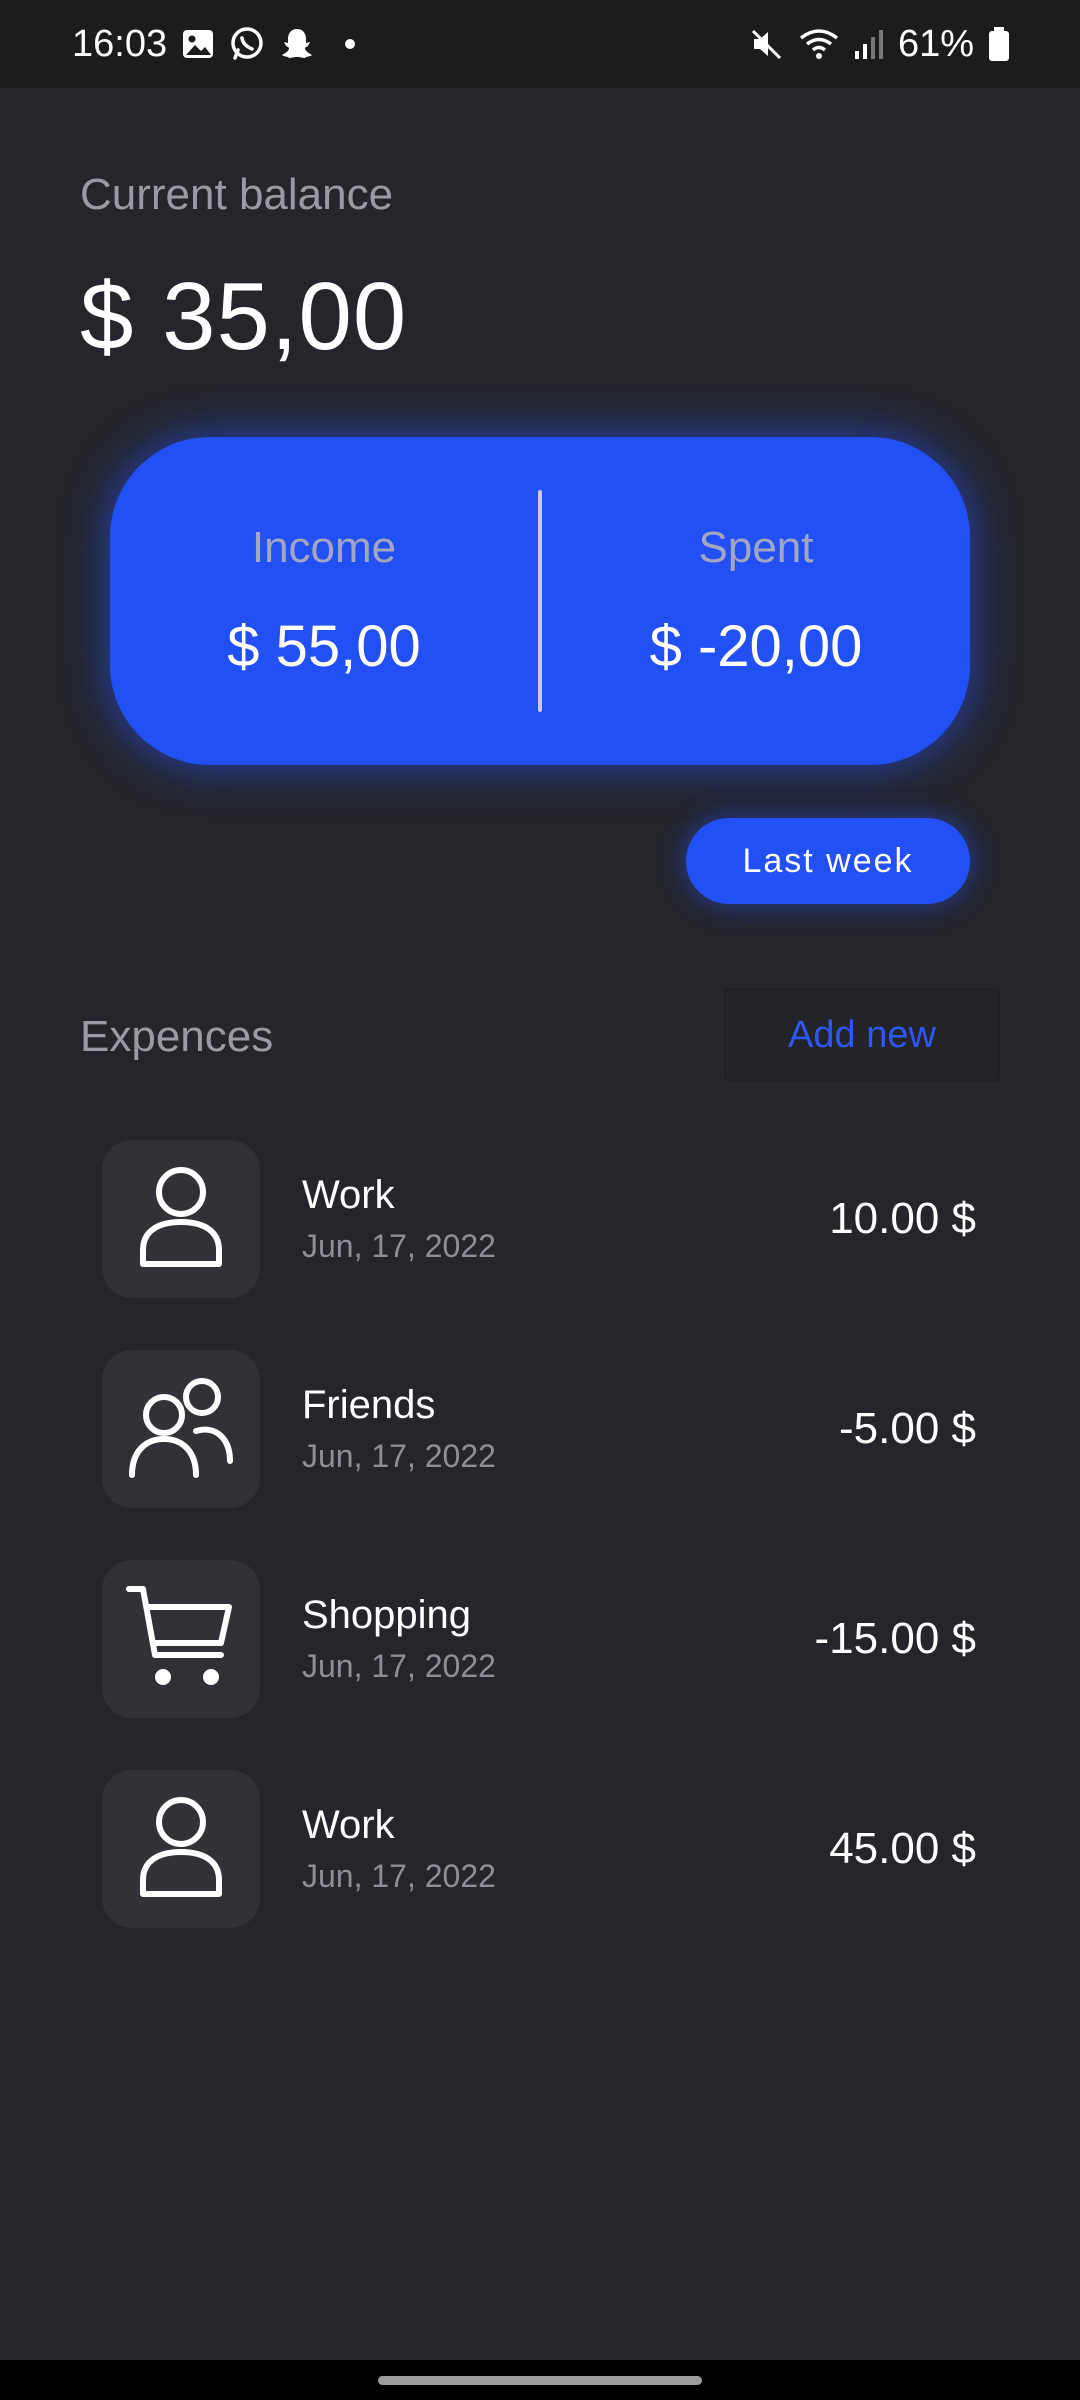 This screenshot has height=2400, width=1080. What do you see at coordinates (895, 1638) in the screenshot?
I see `expense-amount: -15.00 $` at bounding box center [895, 1638].